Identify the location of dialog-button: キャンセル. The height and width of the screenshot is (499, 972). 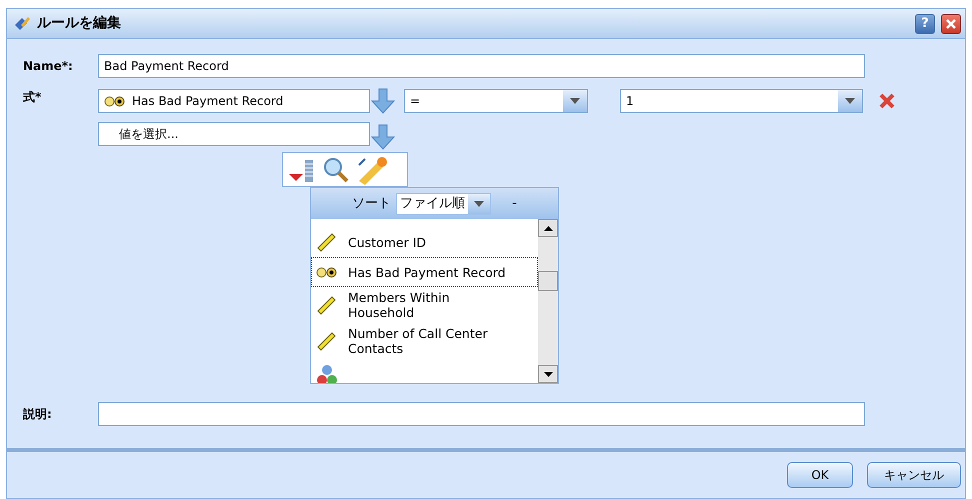
(914, 475).